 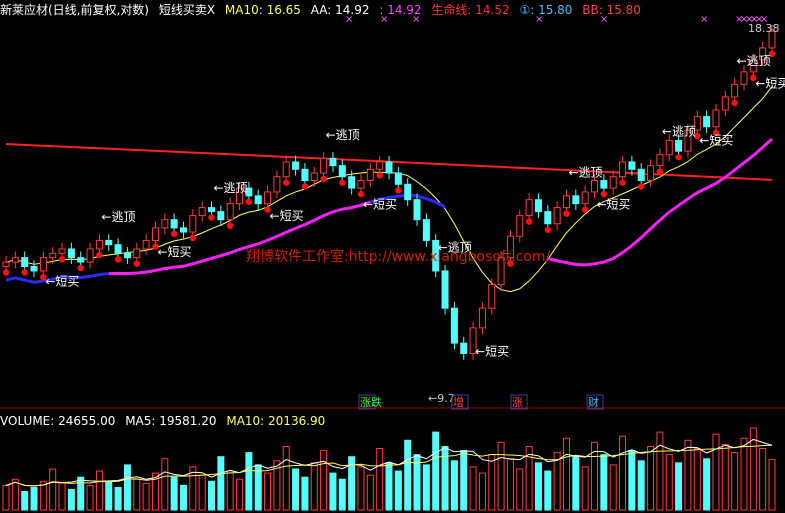 I want to click on vol-ma10-value: MA10: 20136.90, so click(x=276, y=421).